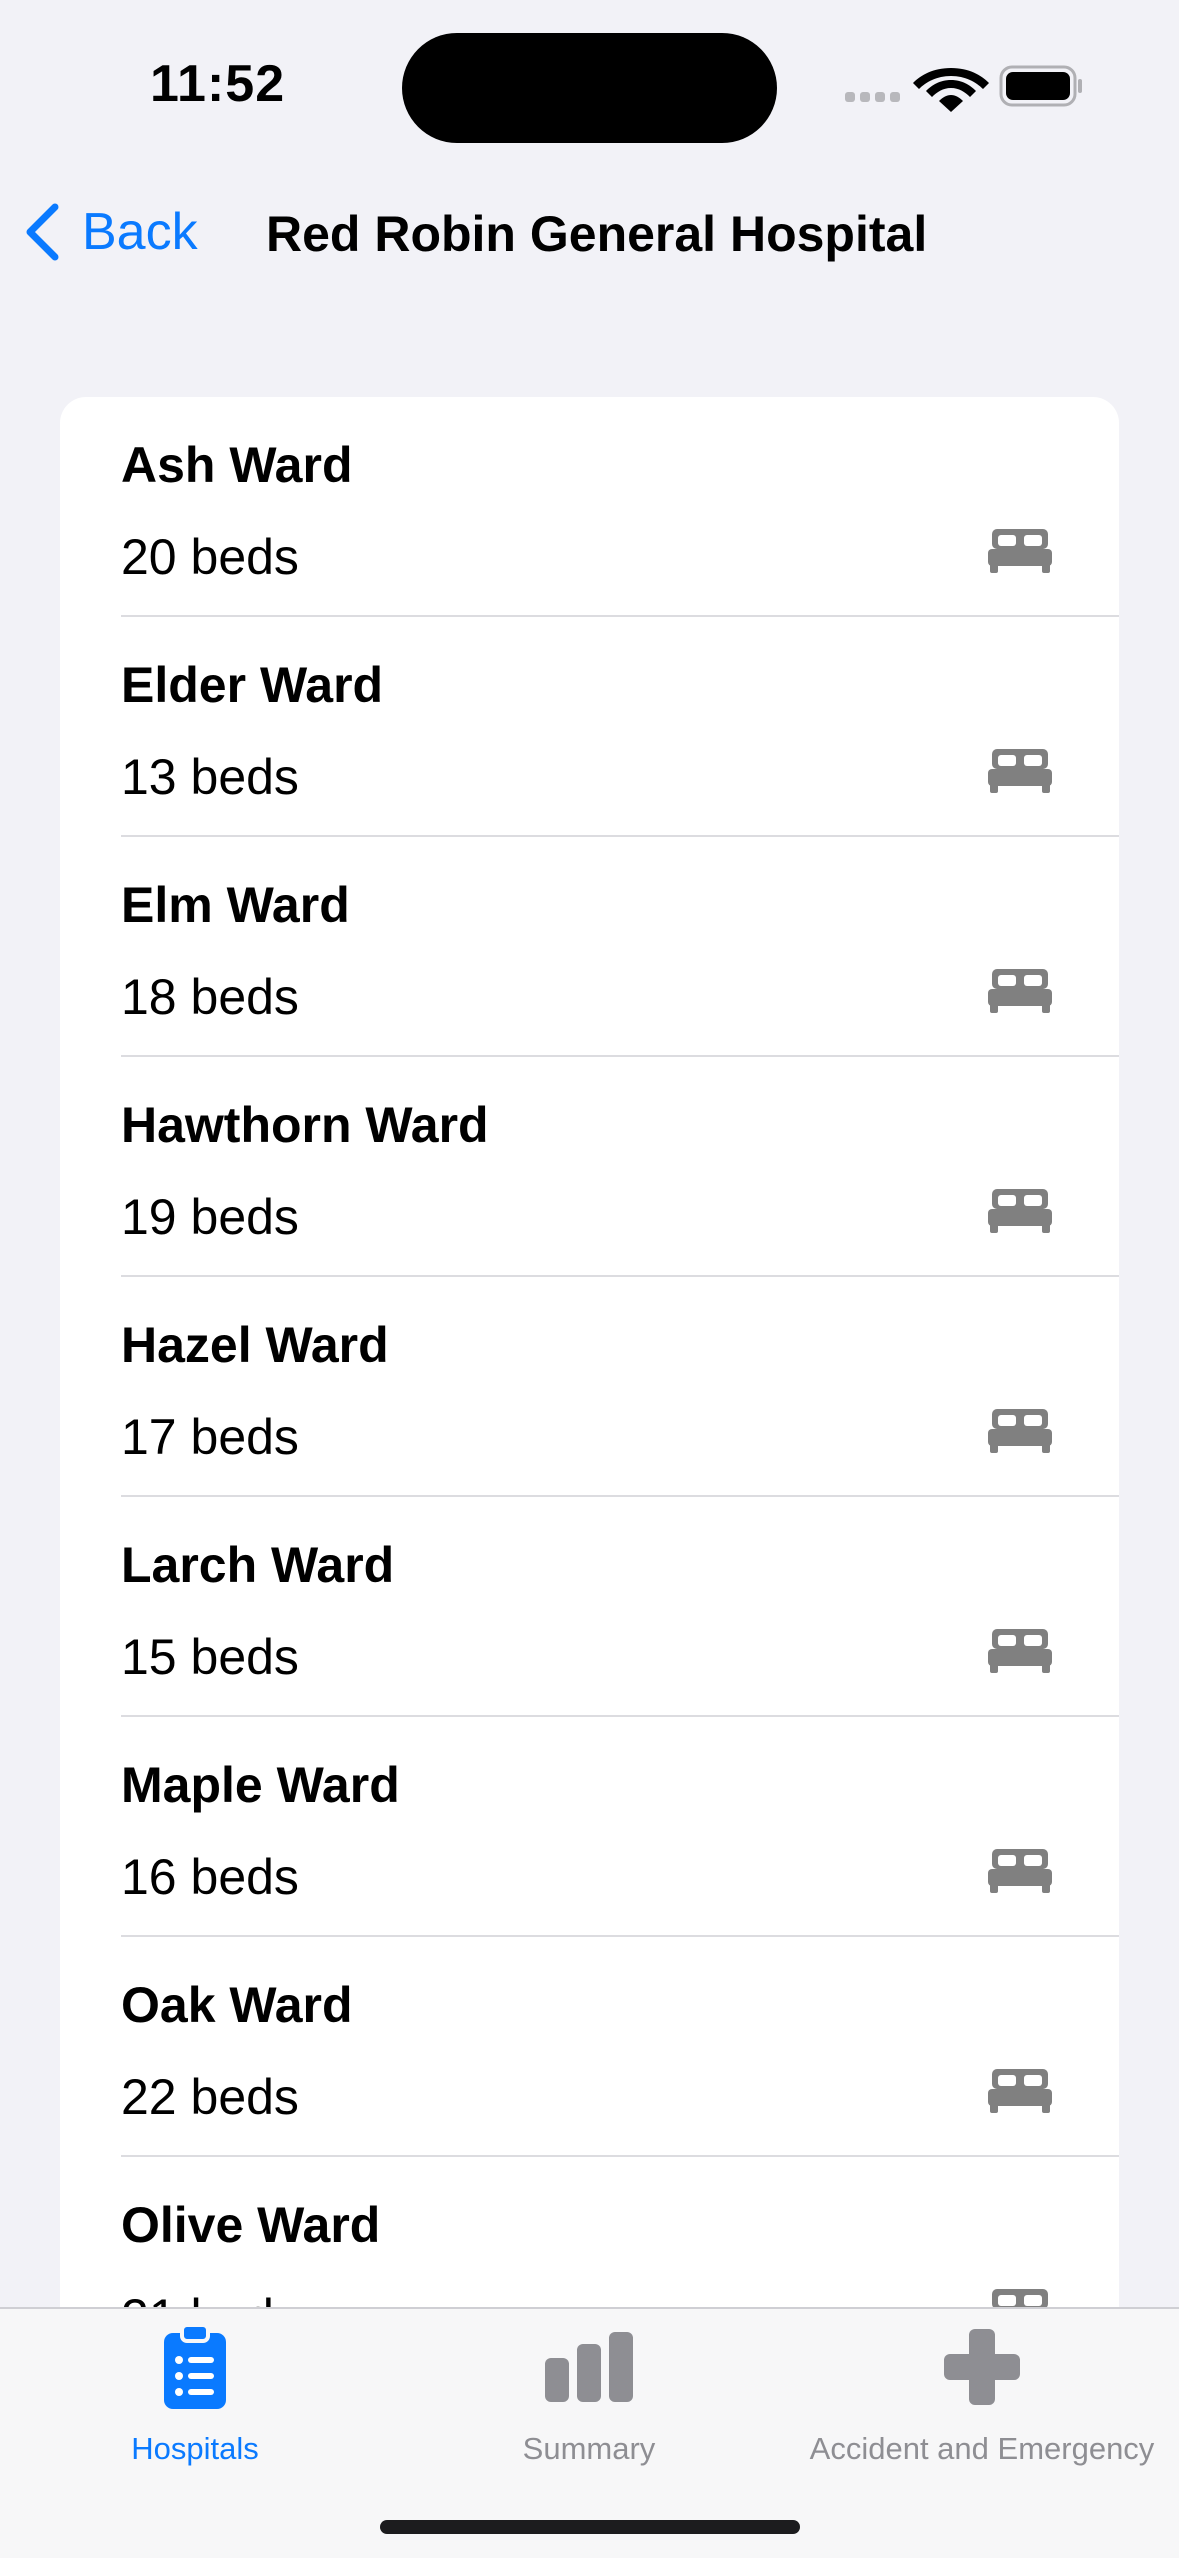 Image resolution: width=1179 pixels, height=2558 pixels. What do you see at coordinates (589, 2367) in the screenshot?
I see `bar-chart-icon` at bounding box center [589, 2367].